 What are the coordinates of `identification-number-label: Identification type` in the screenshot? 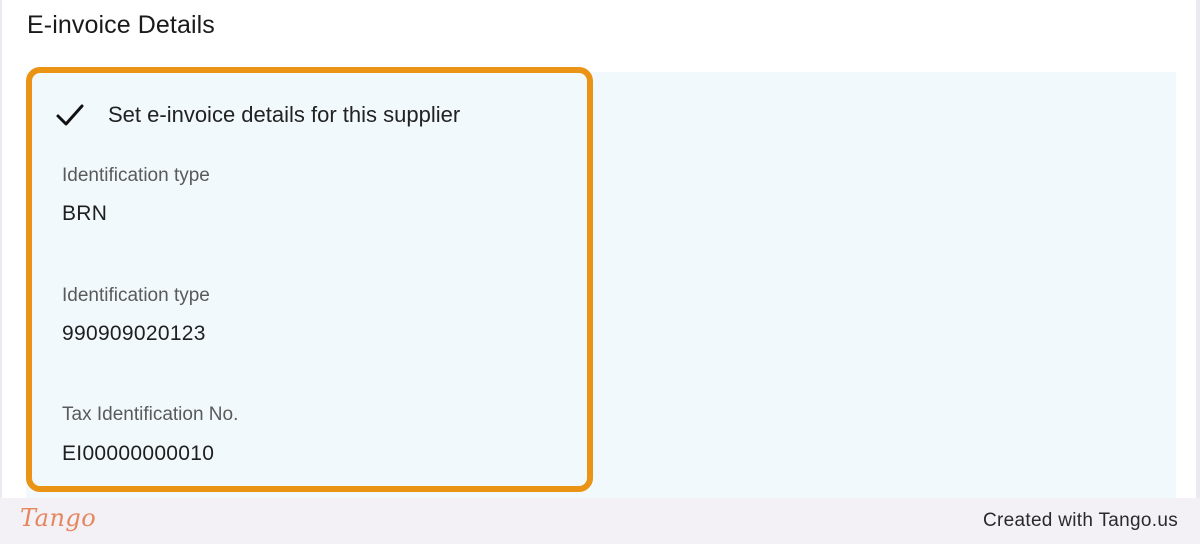 It's located at (136, 295).